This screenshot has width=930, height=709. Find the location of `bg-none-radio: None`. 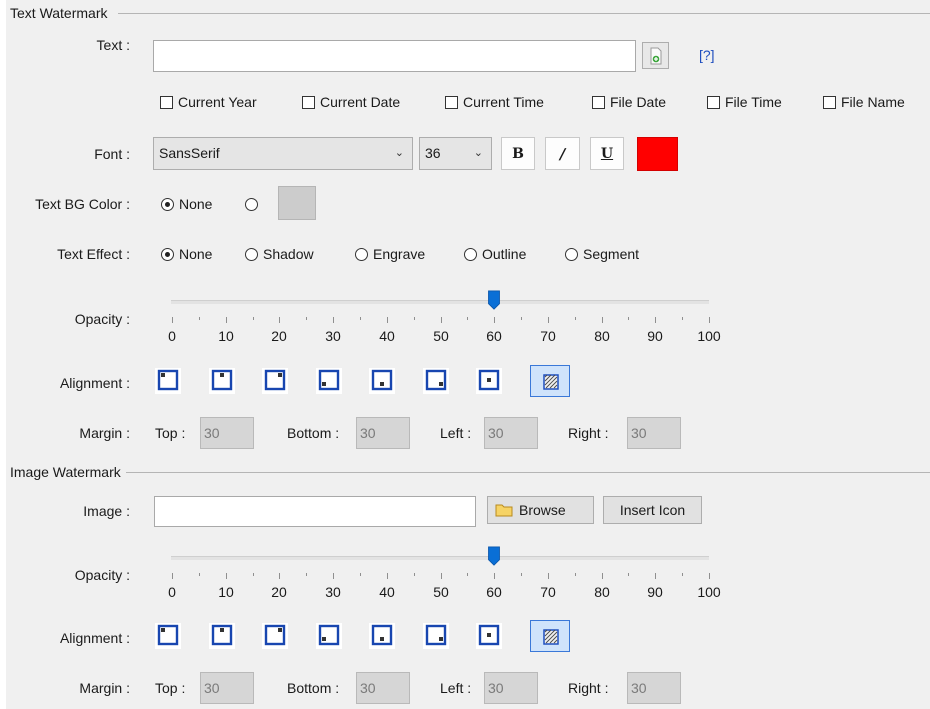

bg-none-radio: None is located at coordinates (186, 204).